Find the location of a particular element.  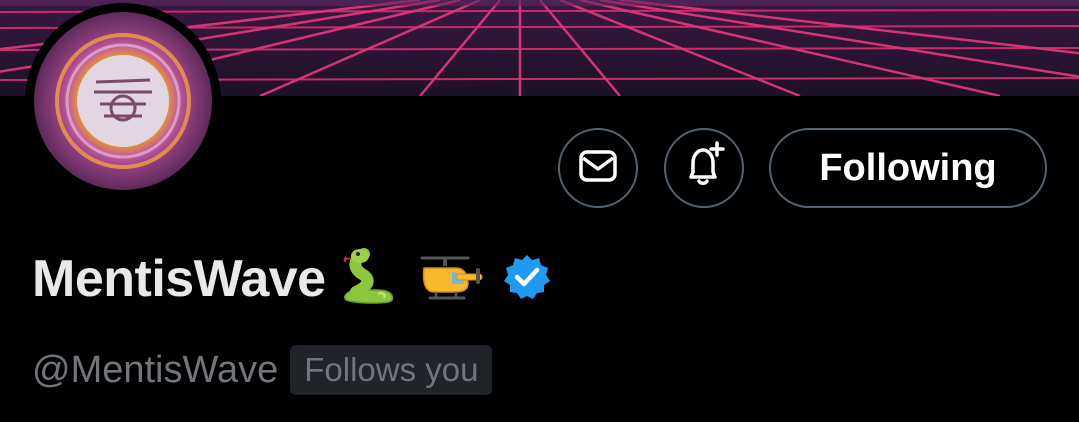

follows-you-badge: Follows you is located at coordinates (391, 370).